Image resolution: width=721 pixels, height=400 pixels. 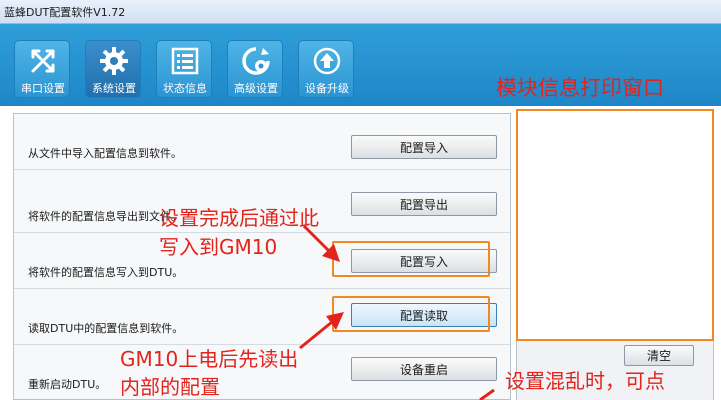 I want to click on title-bar: 蓝蜂DUT配置软件V1.72, so click(x=360, y=12).